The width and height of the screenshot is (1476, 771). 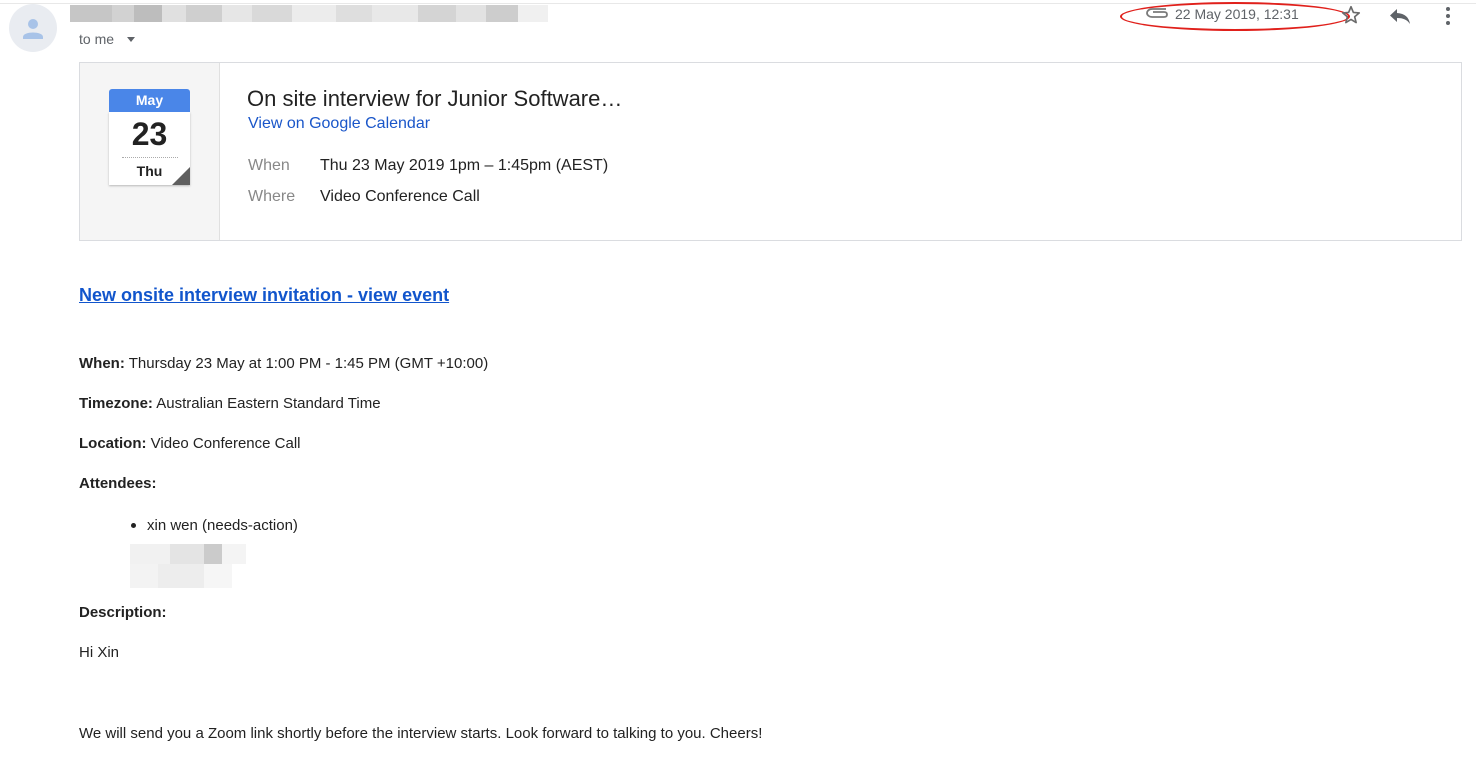 I want to click on chevron-down-icon, so click(x=131, y=39).